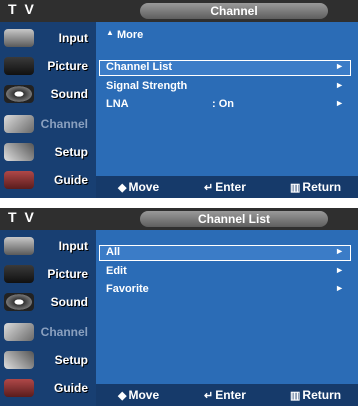  Describe the element at coordinates (110, 32) in the screenshot. I see `up-arrow-icon: ▲` at that location.